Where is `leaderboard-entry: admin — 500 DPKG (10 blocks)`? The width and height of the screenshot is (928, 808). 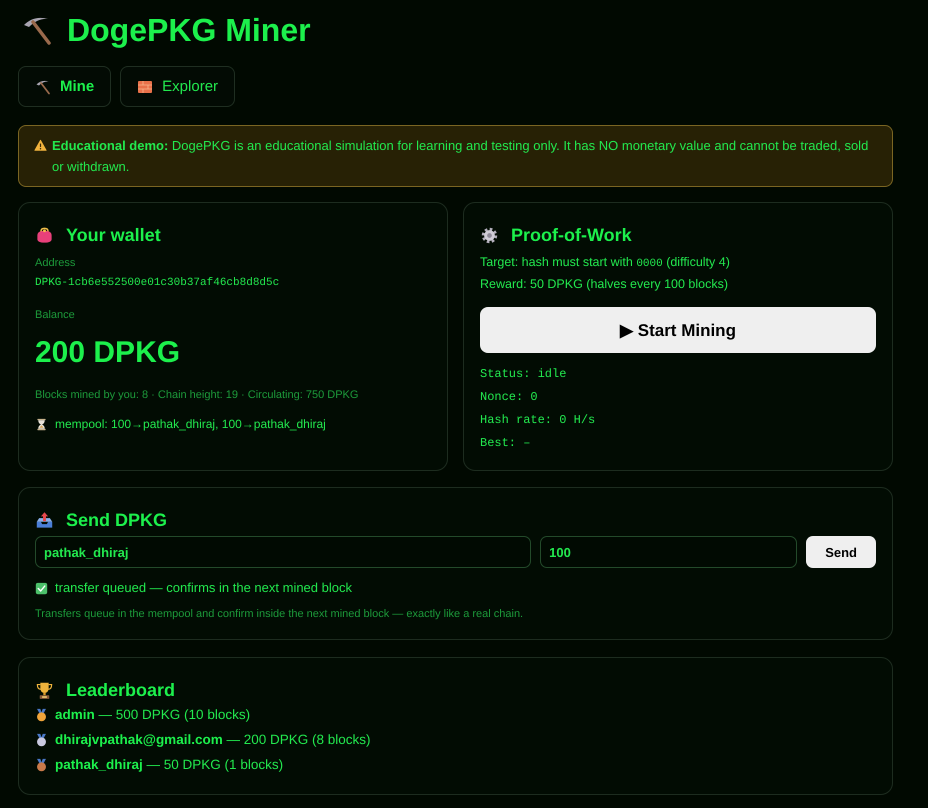
leaderboard-entry: admin — 500 DPKG (10 blocks) is located at coordinates (152, 715).